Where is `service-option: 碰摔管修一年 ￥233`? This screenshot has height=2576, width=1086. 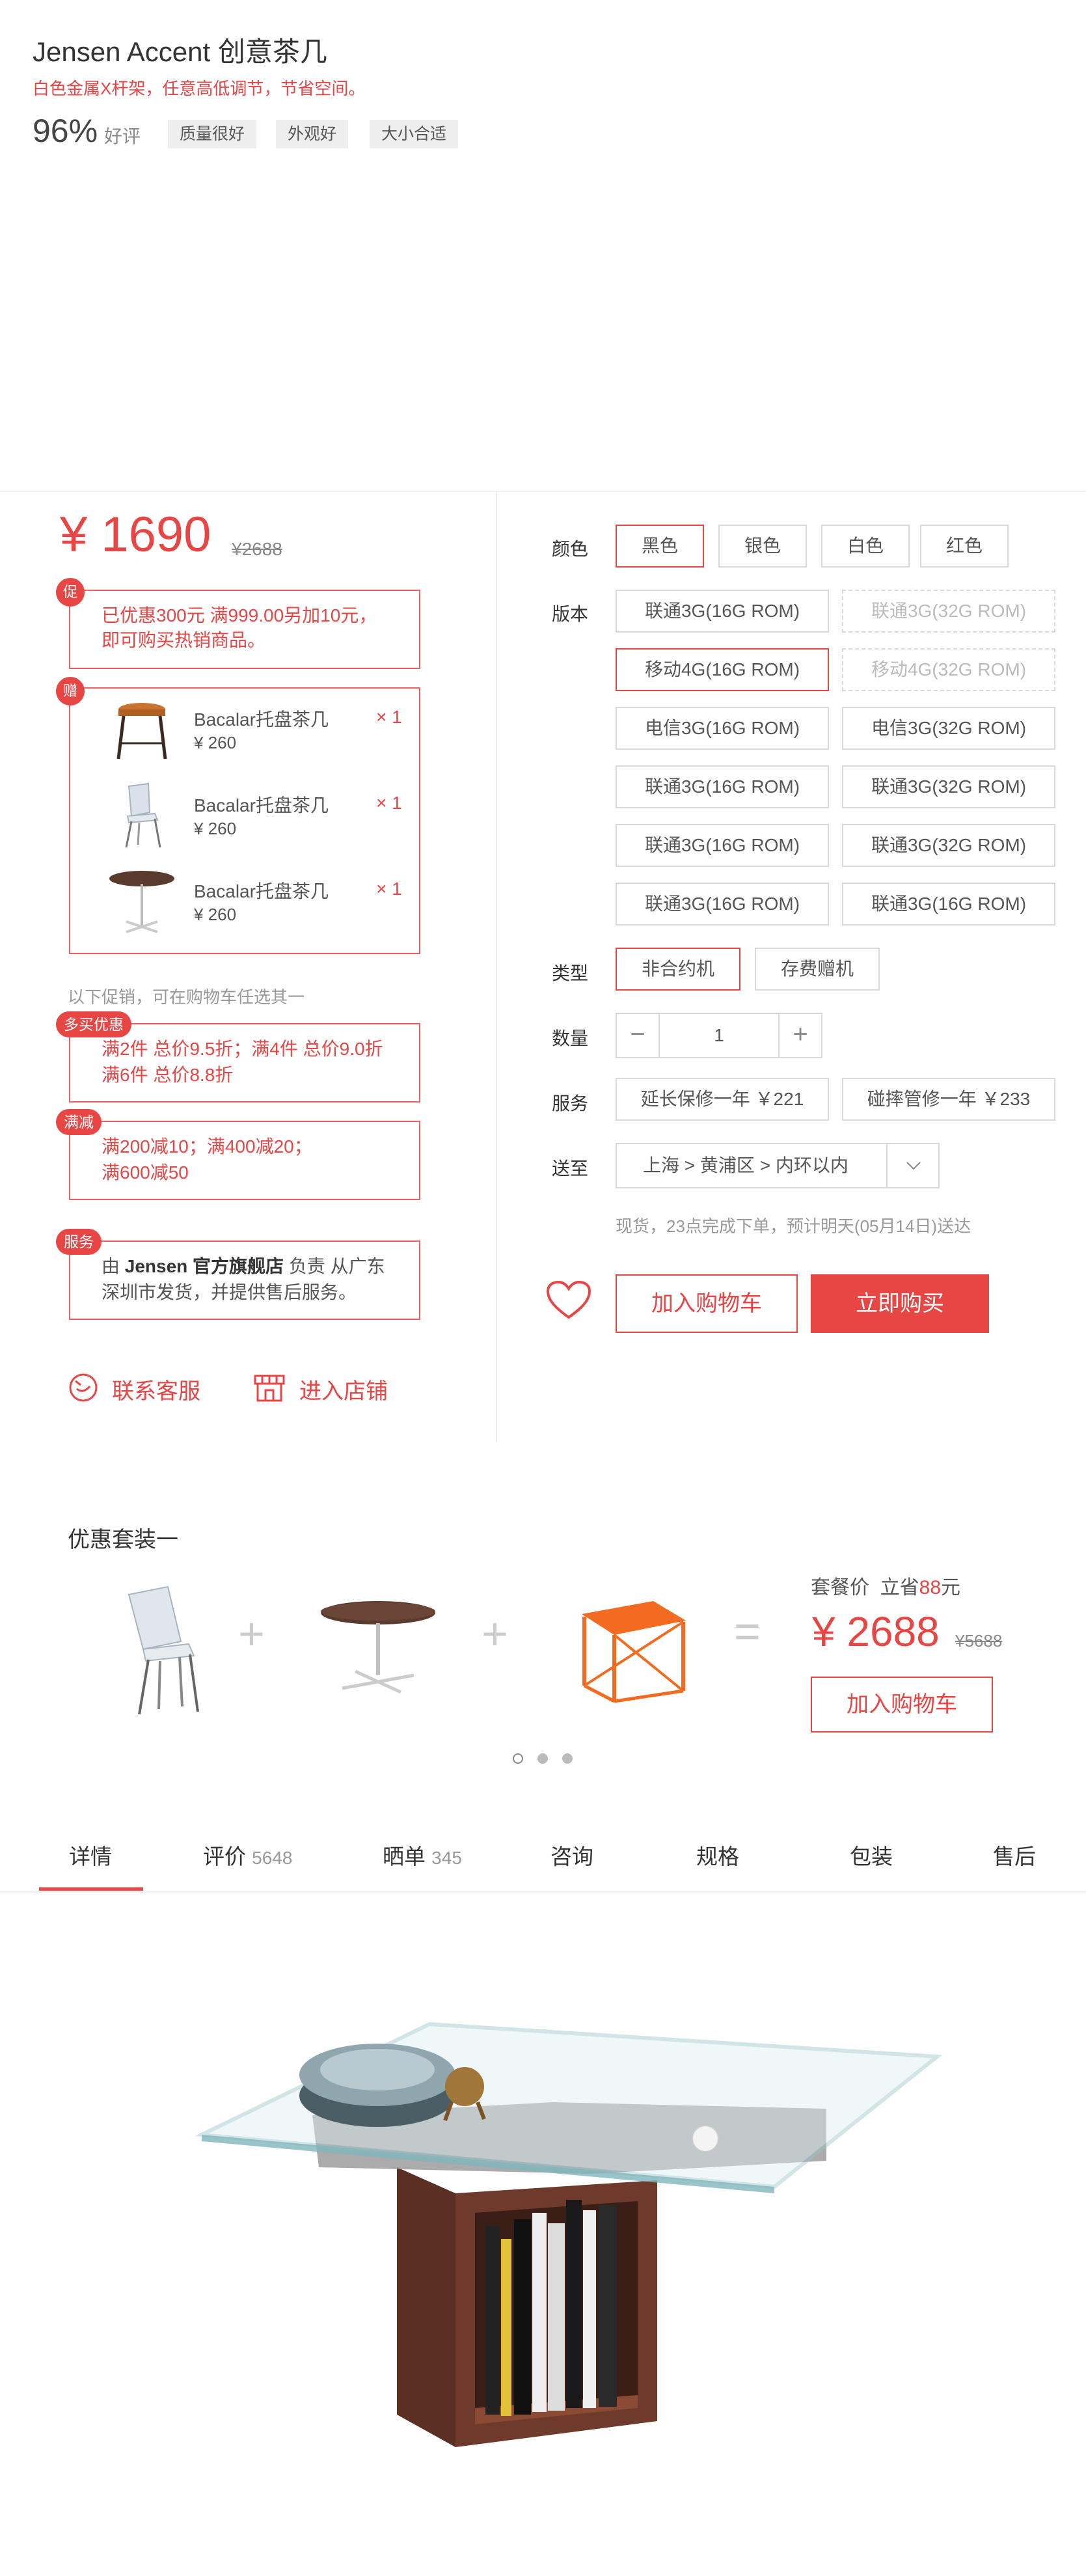
service-option: 碰摔管修一年 ￥233 is located at coordinates (948, 1100).